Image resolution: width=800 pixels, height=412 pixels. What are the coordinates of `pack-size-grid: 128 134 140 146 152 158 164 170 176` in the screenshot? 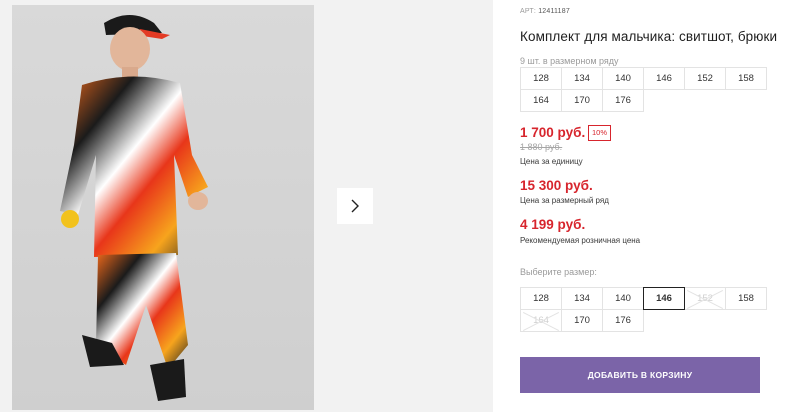 It's located at (643, 89).